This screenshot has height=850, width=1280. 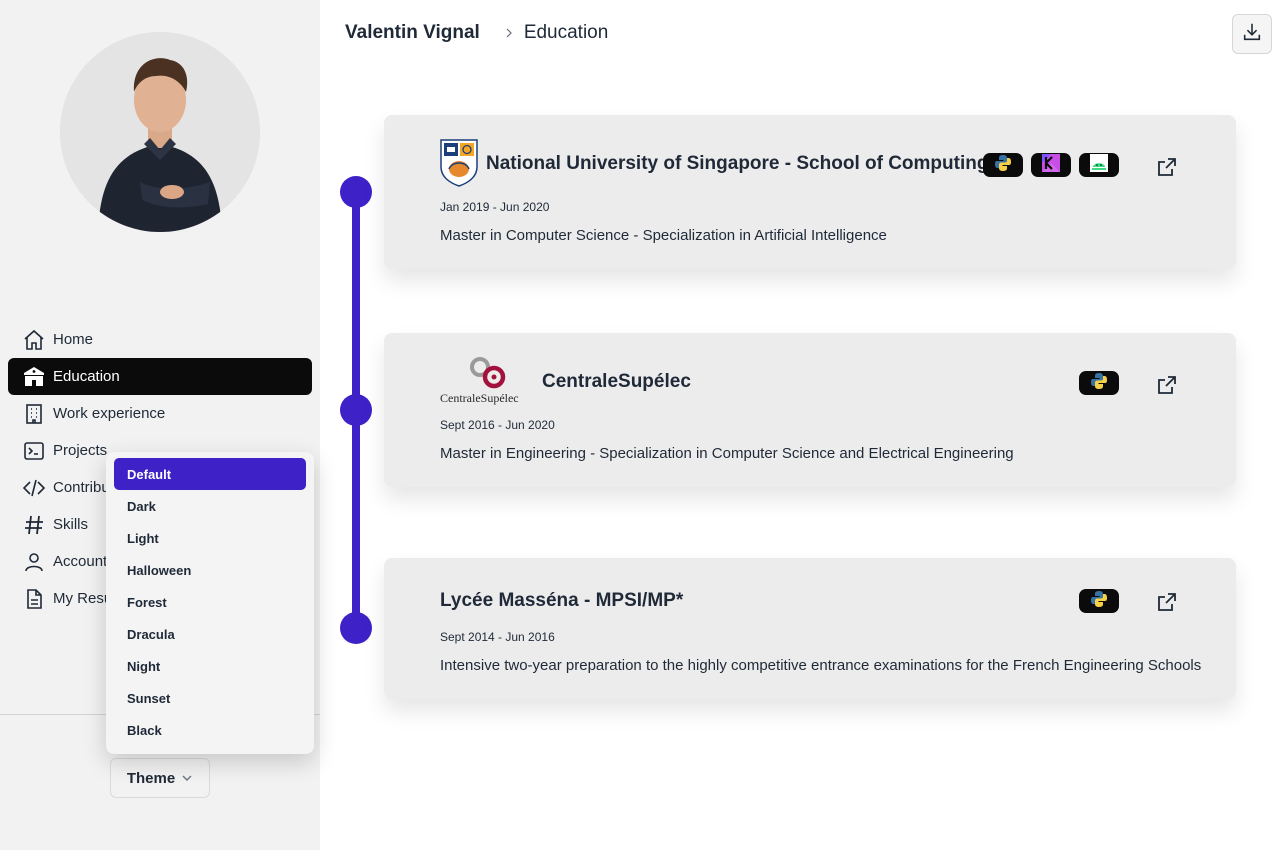 I want to click on nav-item-home: Home, so click(x=160, y=339).